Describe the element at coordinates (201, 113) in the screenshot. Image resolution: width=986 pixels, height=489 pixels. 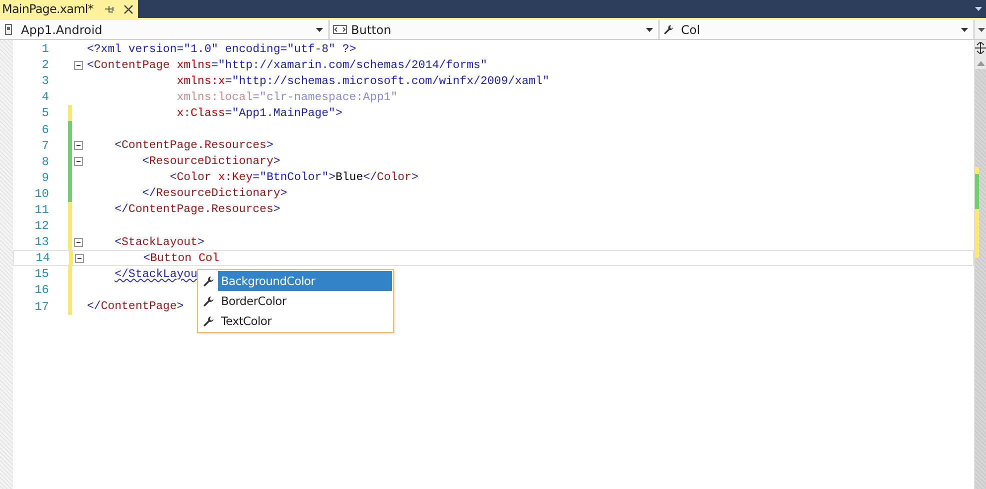
I see `code-token: x:Class` at that location.